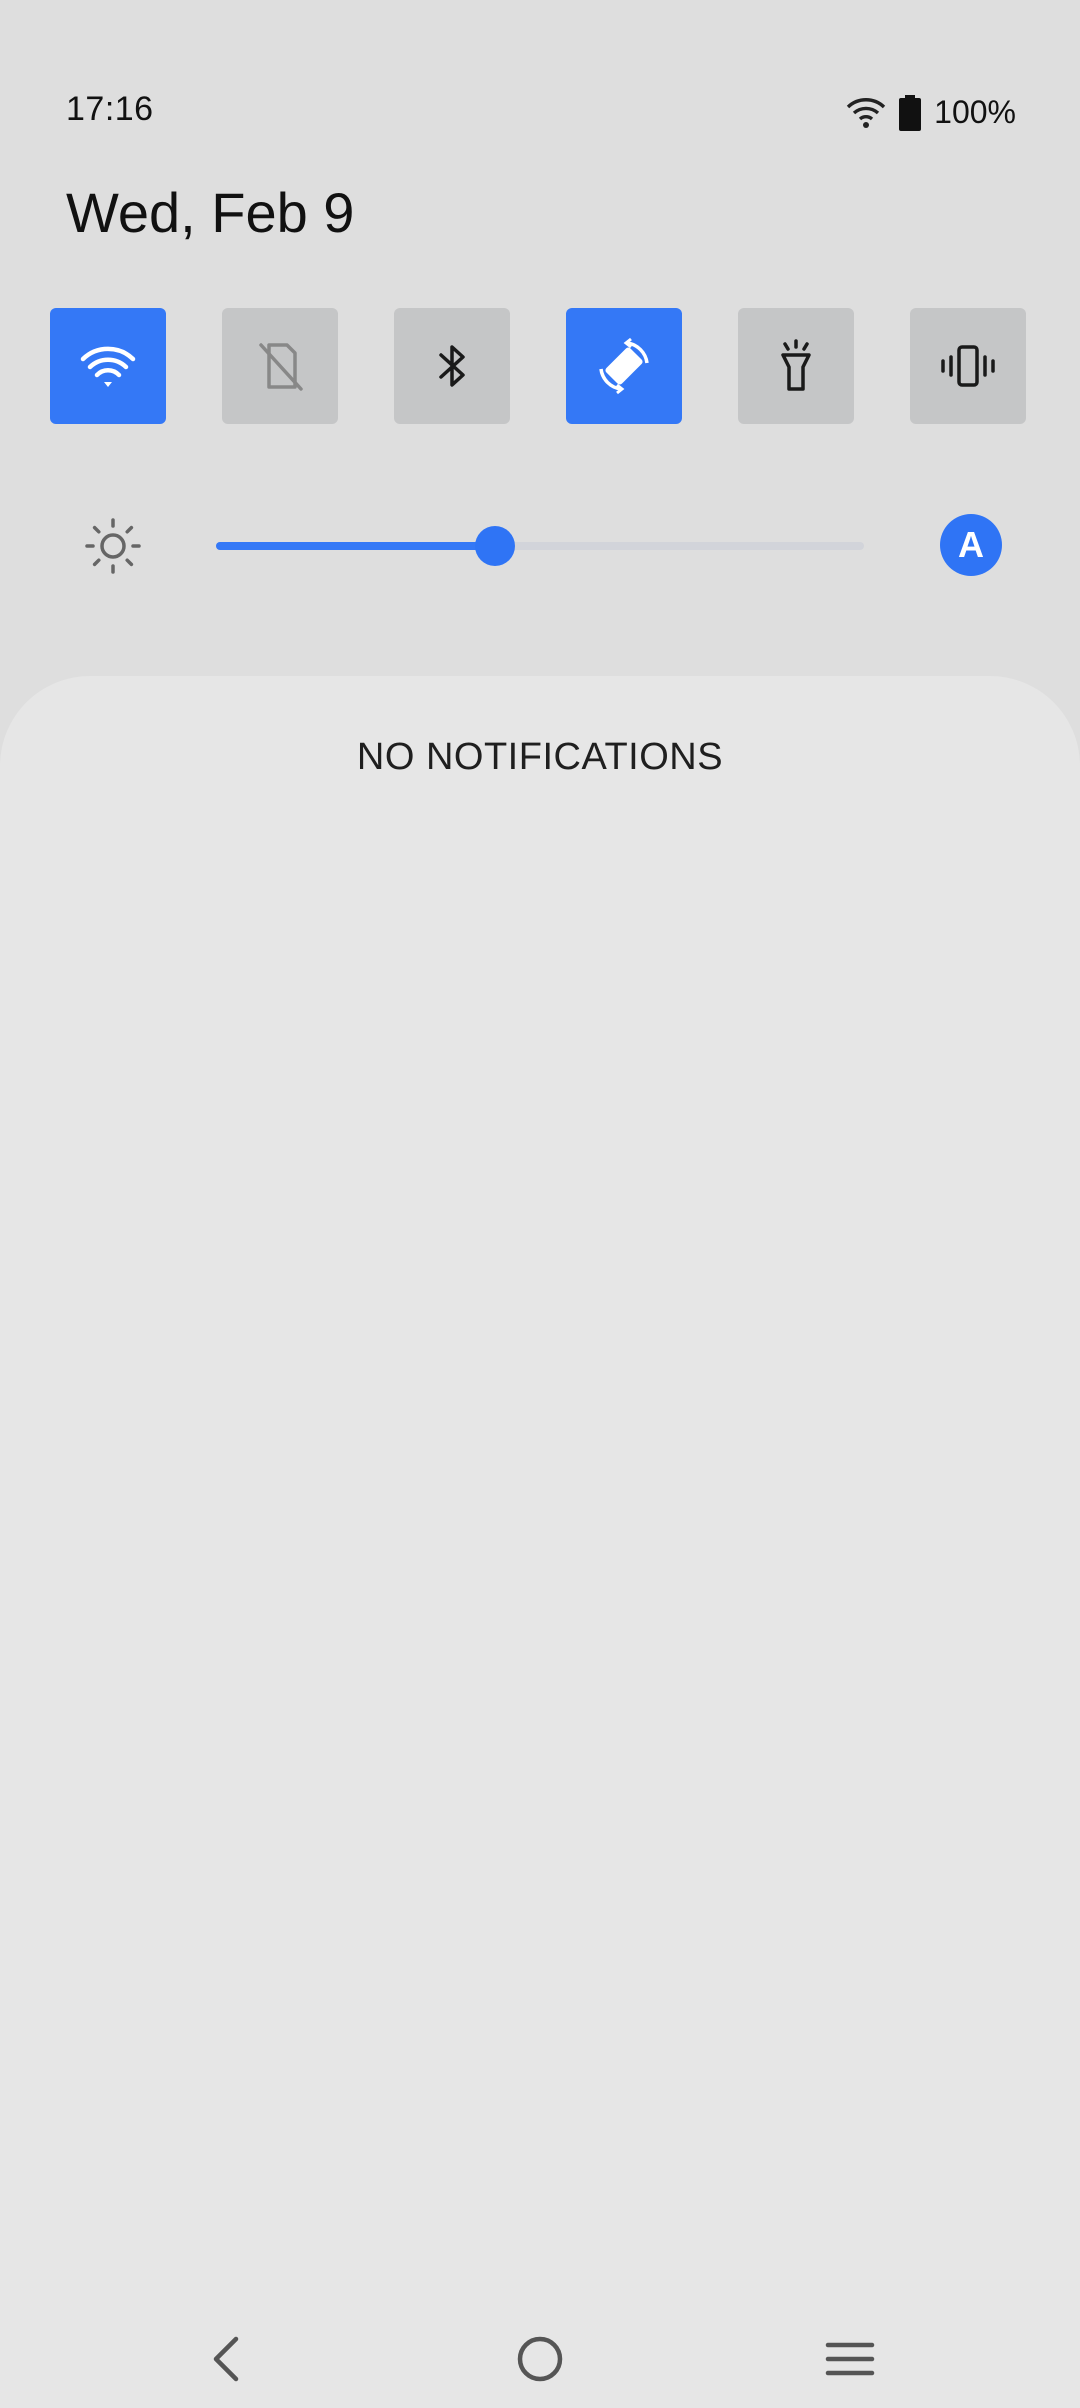  Describe the element at coordinates (355, 546) in the screenshot. I see `brightness-slider-fill` at that location.